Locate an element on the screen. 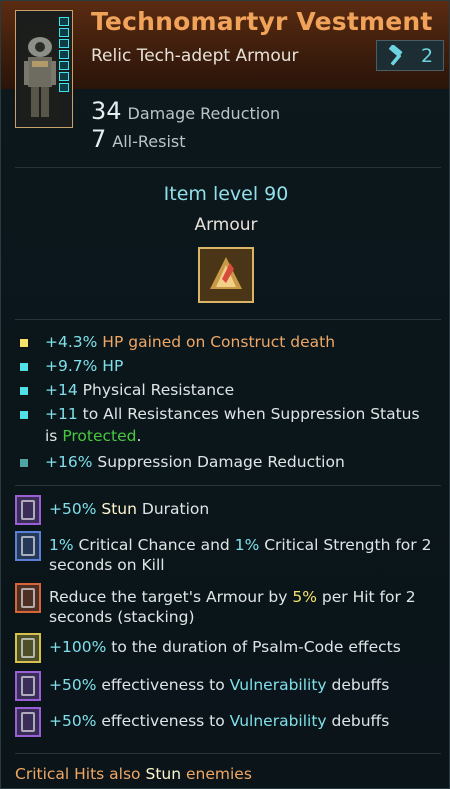 The width and height of the screenshot is (450, 789). base-stats: 34 Damage Reduction 7 All-Resist is located at coordinates (185, 125).